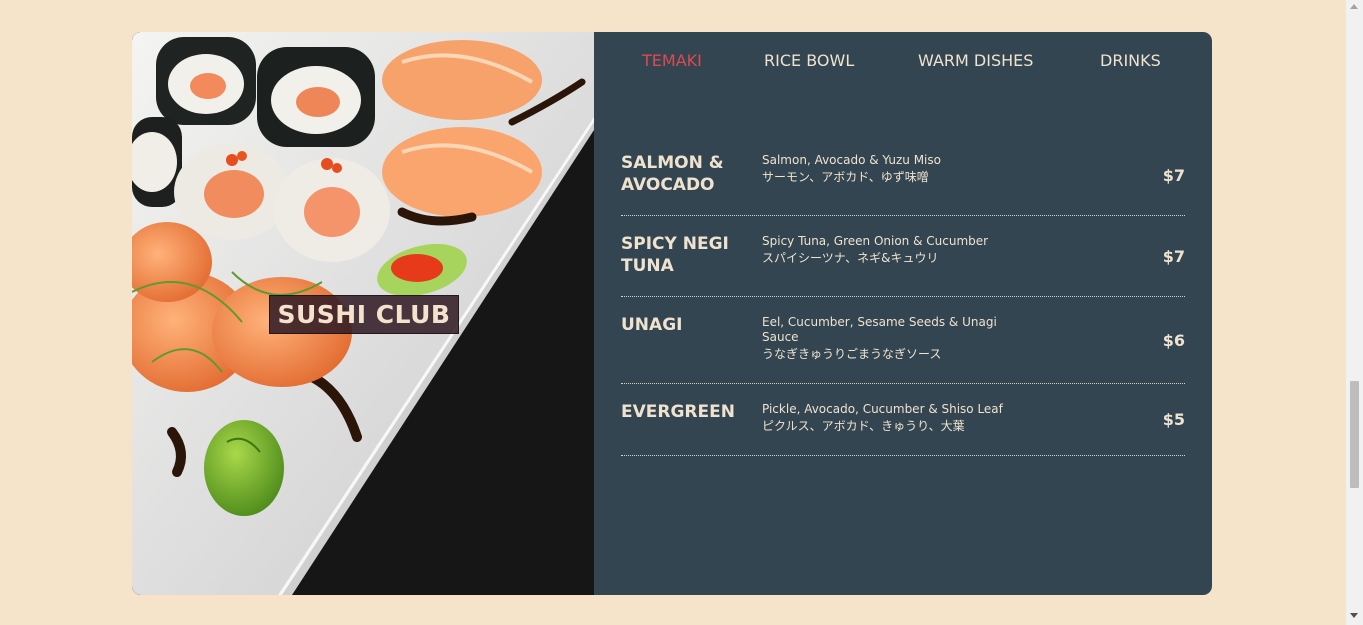 The height and width of the screenshot is (625, 1363). Describe the element at coordinates (672, 174) in the screenshot. I see `item-name: SALMON & AVOCADO` at that location.